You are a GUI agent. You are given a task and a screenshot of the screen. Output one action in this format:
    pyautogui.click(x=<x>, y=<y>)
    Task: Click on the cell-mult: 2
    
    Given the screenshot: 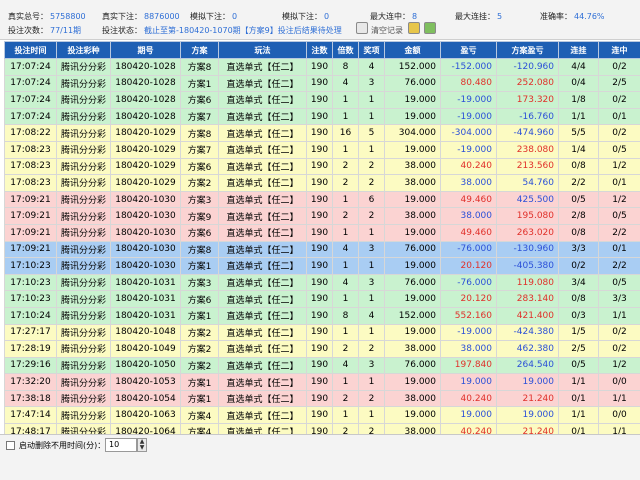 What is the action you would take?
    pyautogui.click(x=345, y=183)
    